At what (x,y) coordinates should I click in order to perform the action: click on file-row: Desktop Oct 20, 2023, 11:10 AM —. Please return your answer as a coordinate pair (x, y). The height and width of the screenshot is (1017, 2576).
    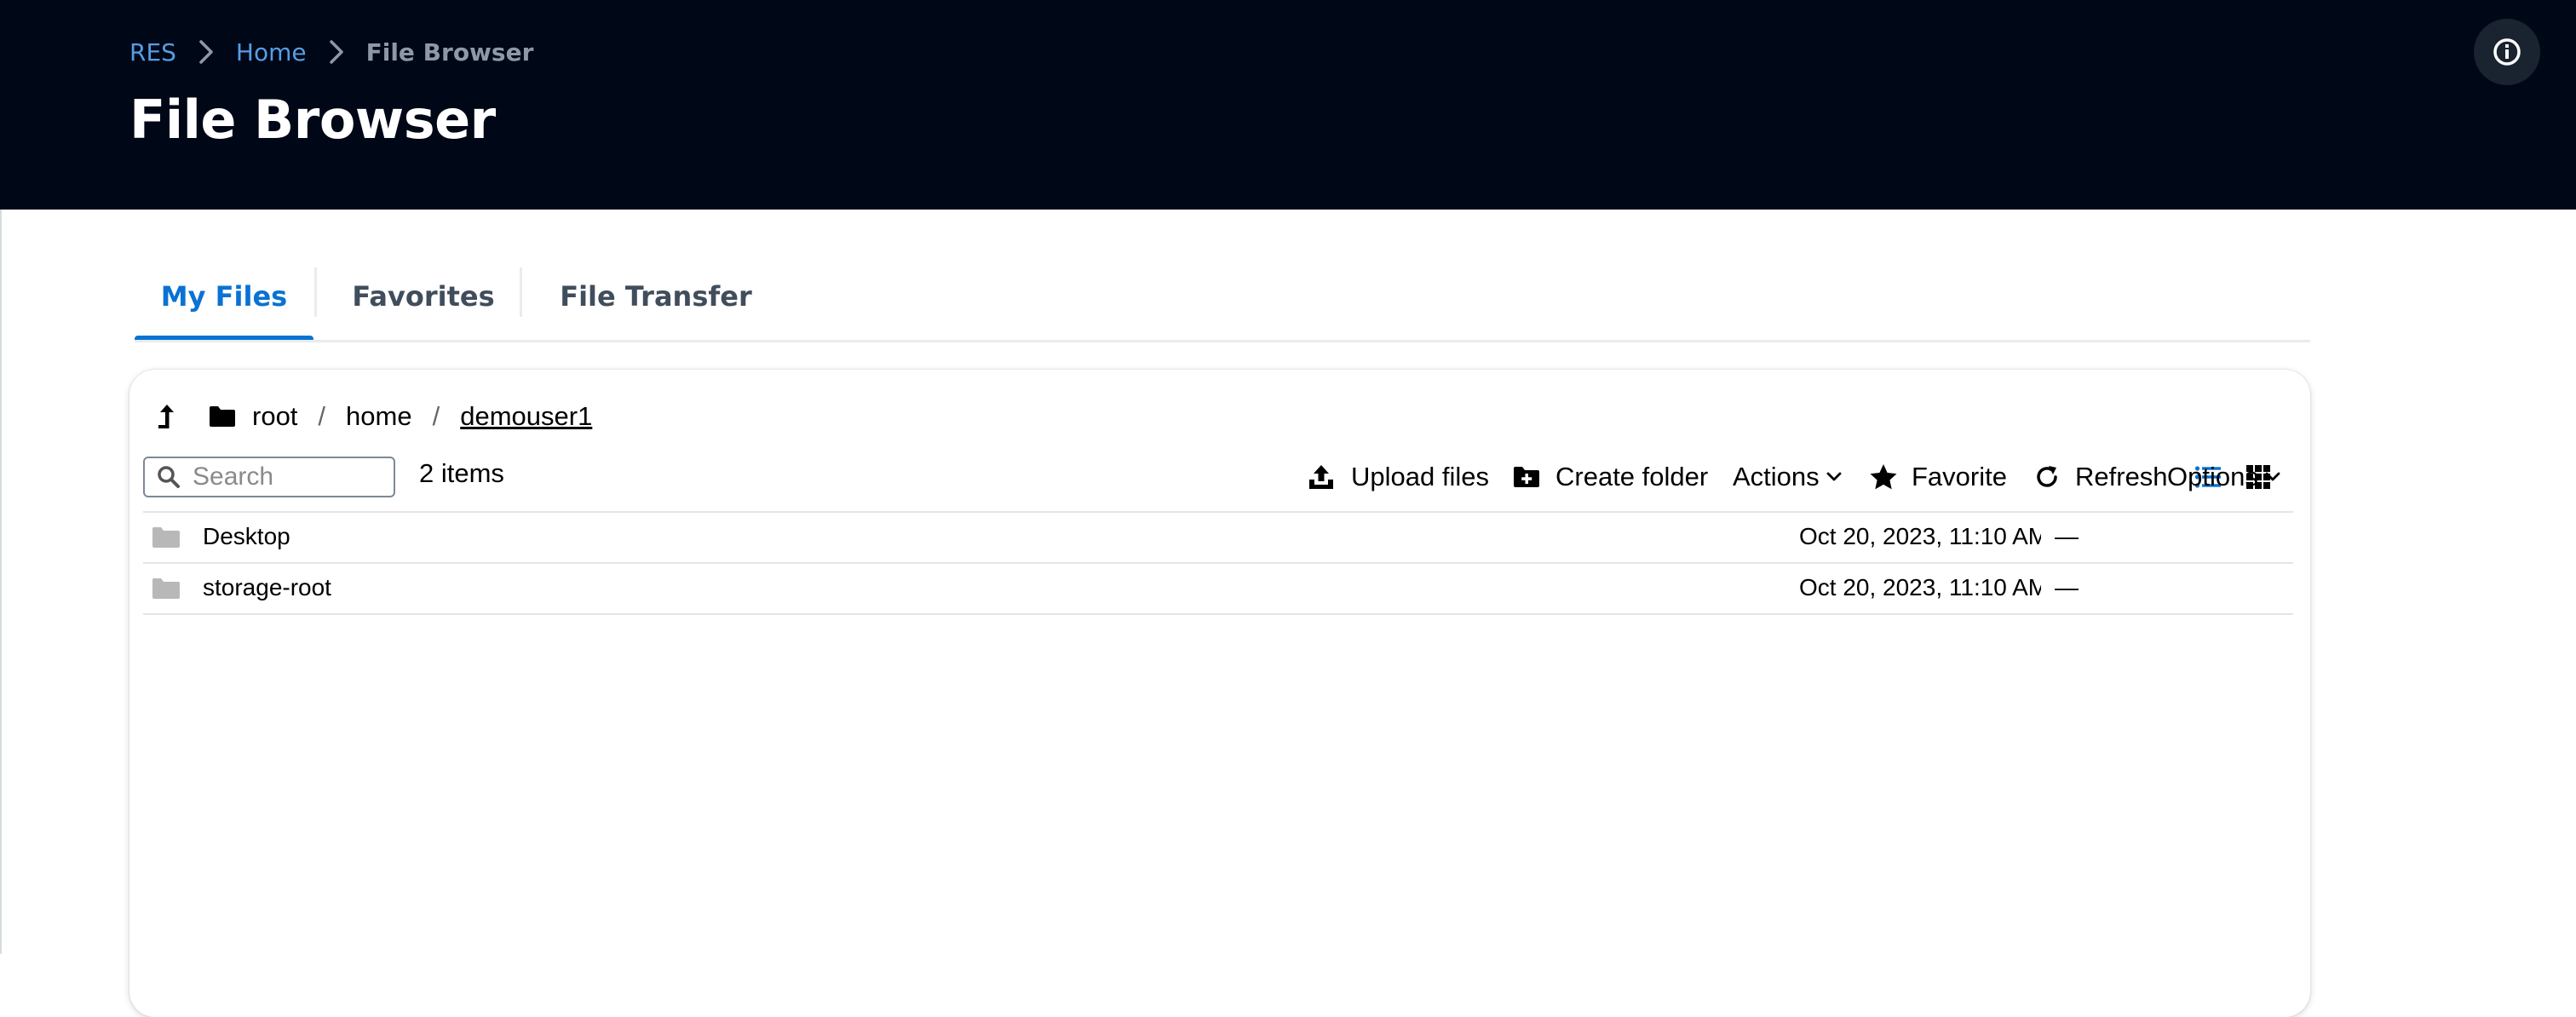
    Looking at the image, I should click on (1218, 536).